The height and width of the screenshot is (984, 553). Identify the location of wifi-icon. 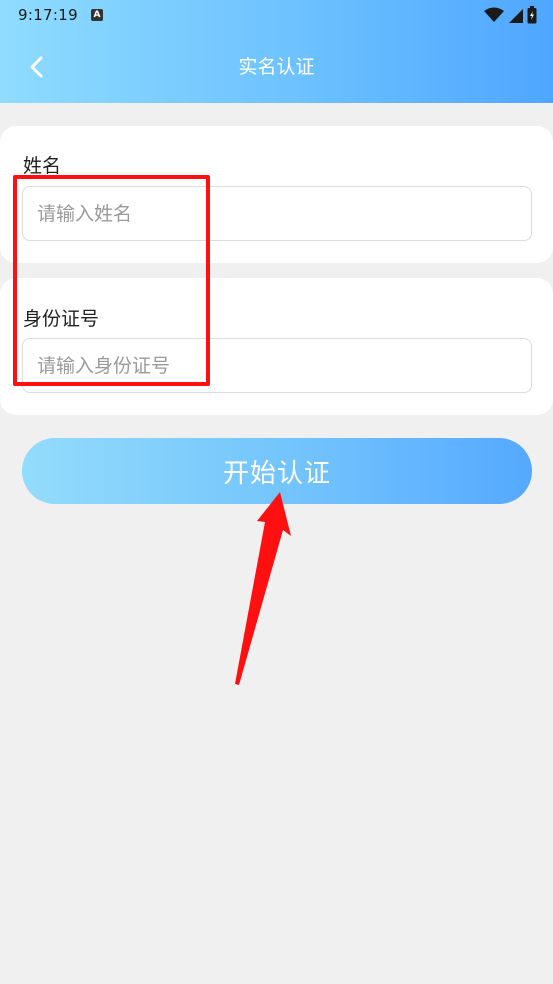
(494, 14).